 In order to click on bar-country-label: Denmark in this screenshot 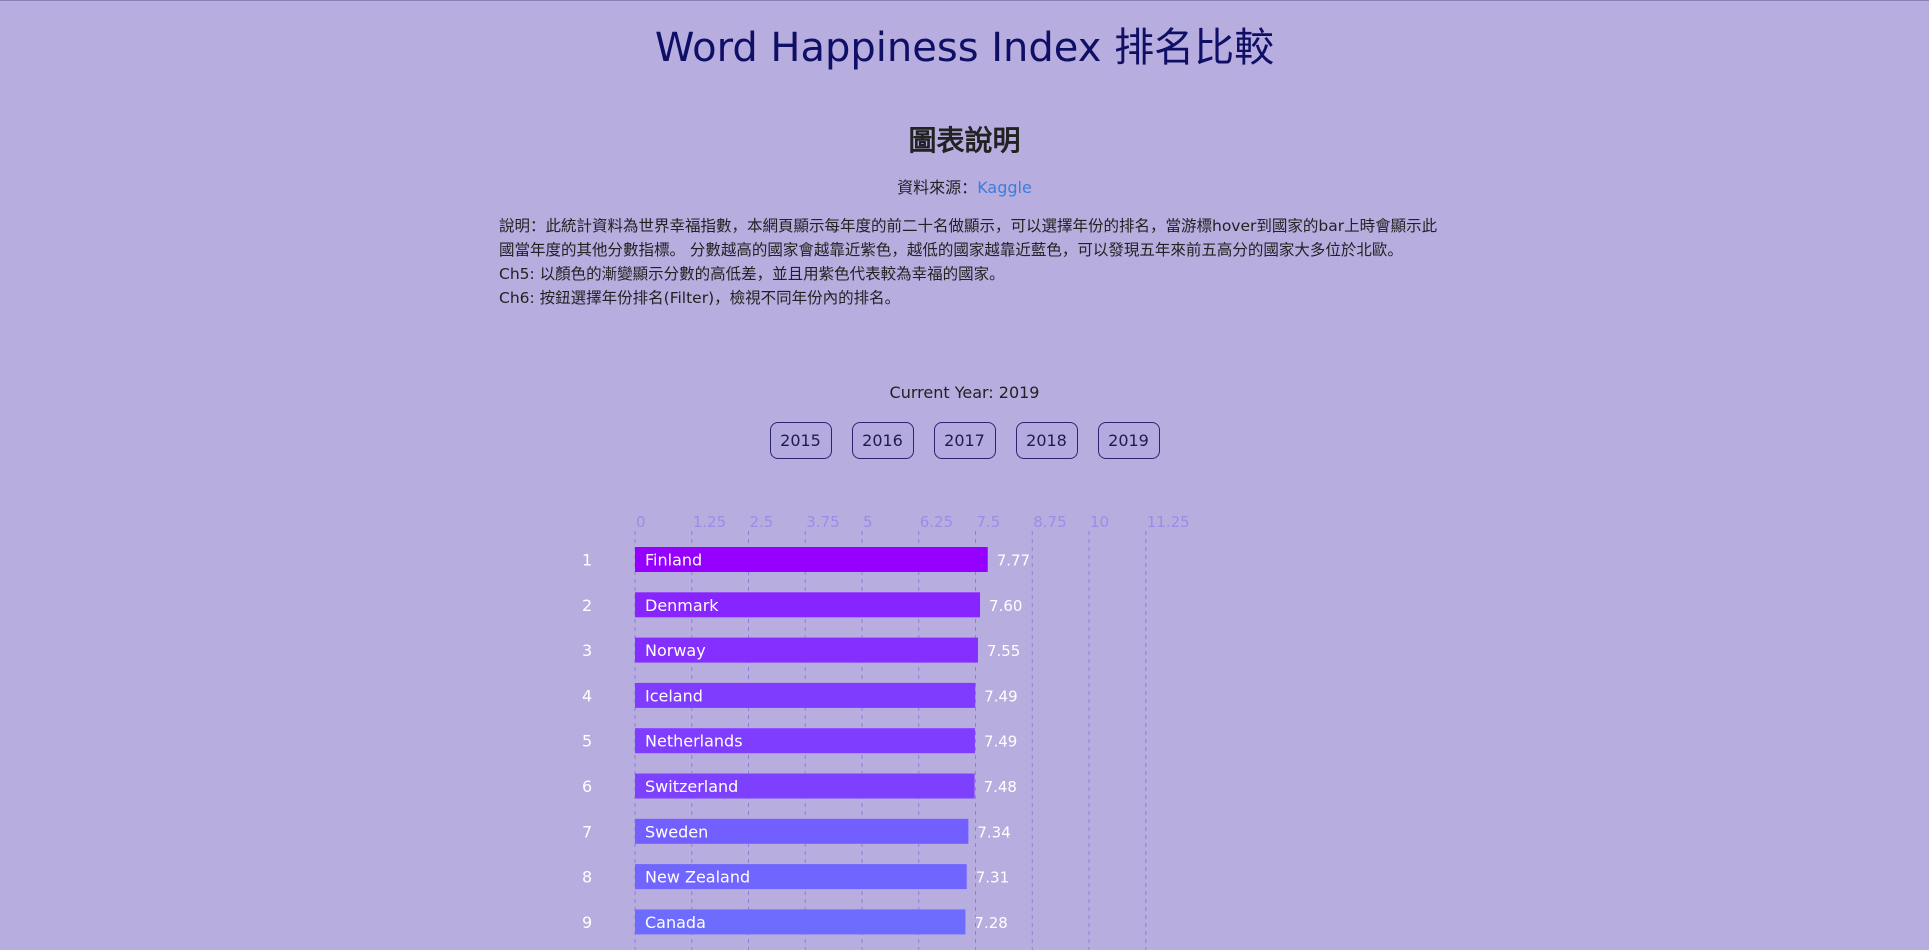, I will do `click(682, 605)`.